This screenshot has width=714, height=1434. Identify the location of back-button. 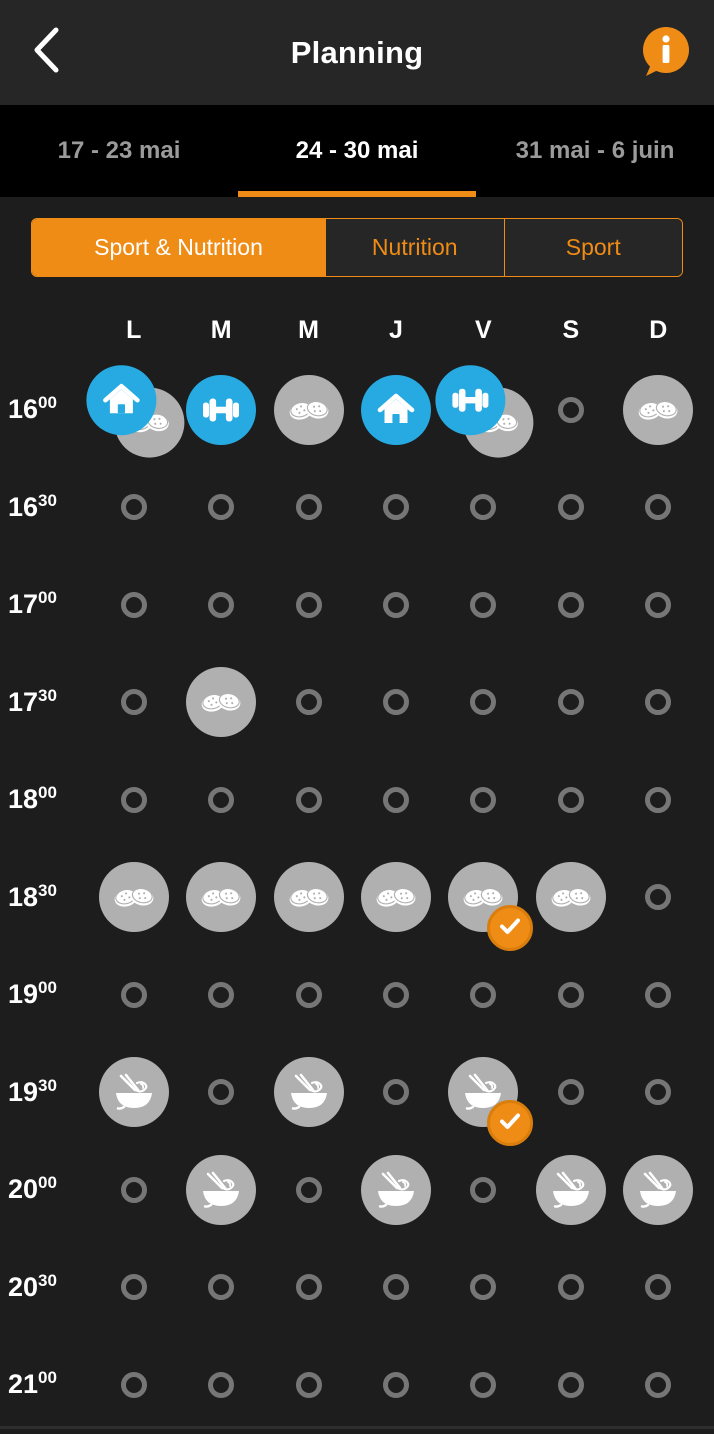
(46, 53).